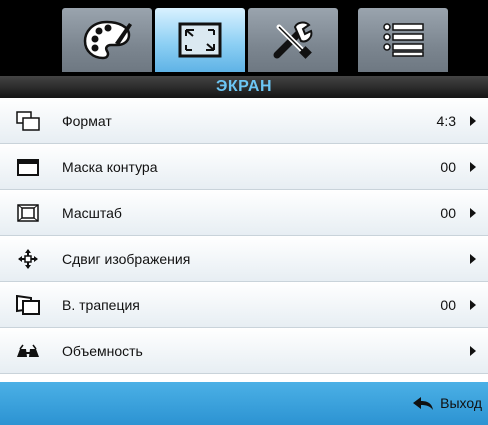 This screenshot has height=425, width=488. What do you see at coordinates (92, 213) in the screenshot?
I see `row-label: Масштаб` at bounding box center [92, 213].